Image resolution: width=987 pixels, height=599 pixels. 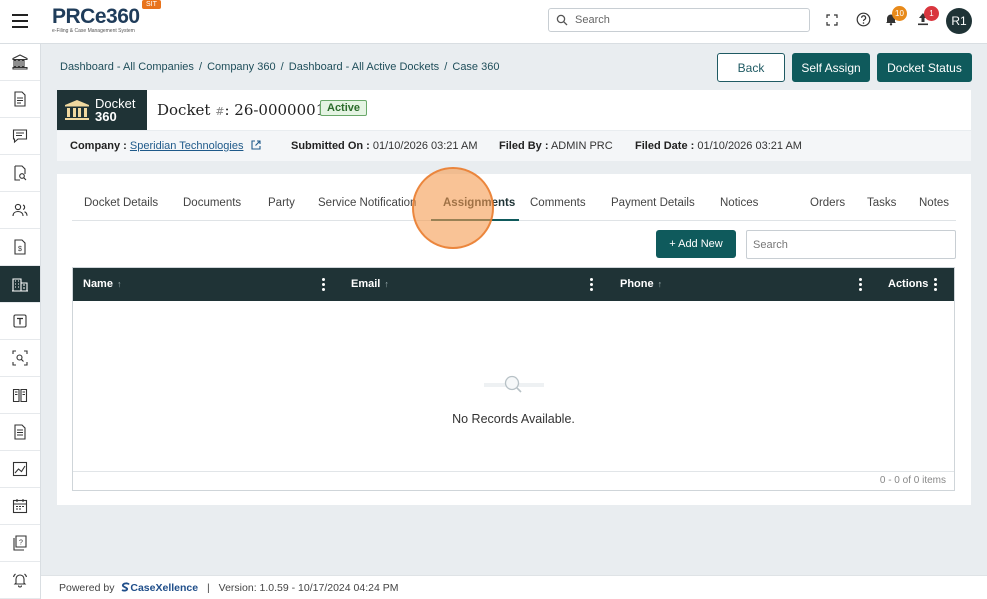 I want to click on search-icon, so click(x=562, y=20).